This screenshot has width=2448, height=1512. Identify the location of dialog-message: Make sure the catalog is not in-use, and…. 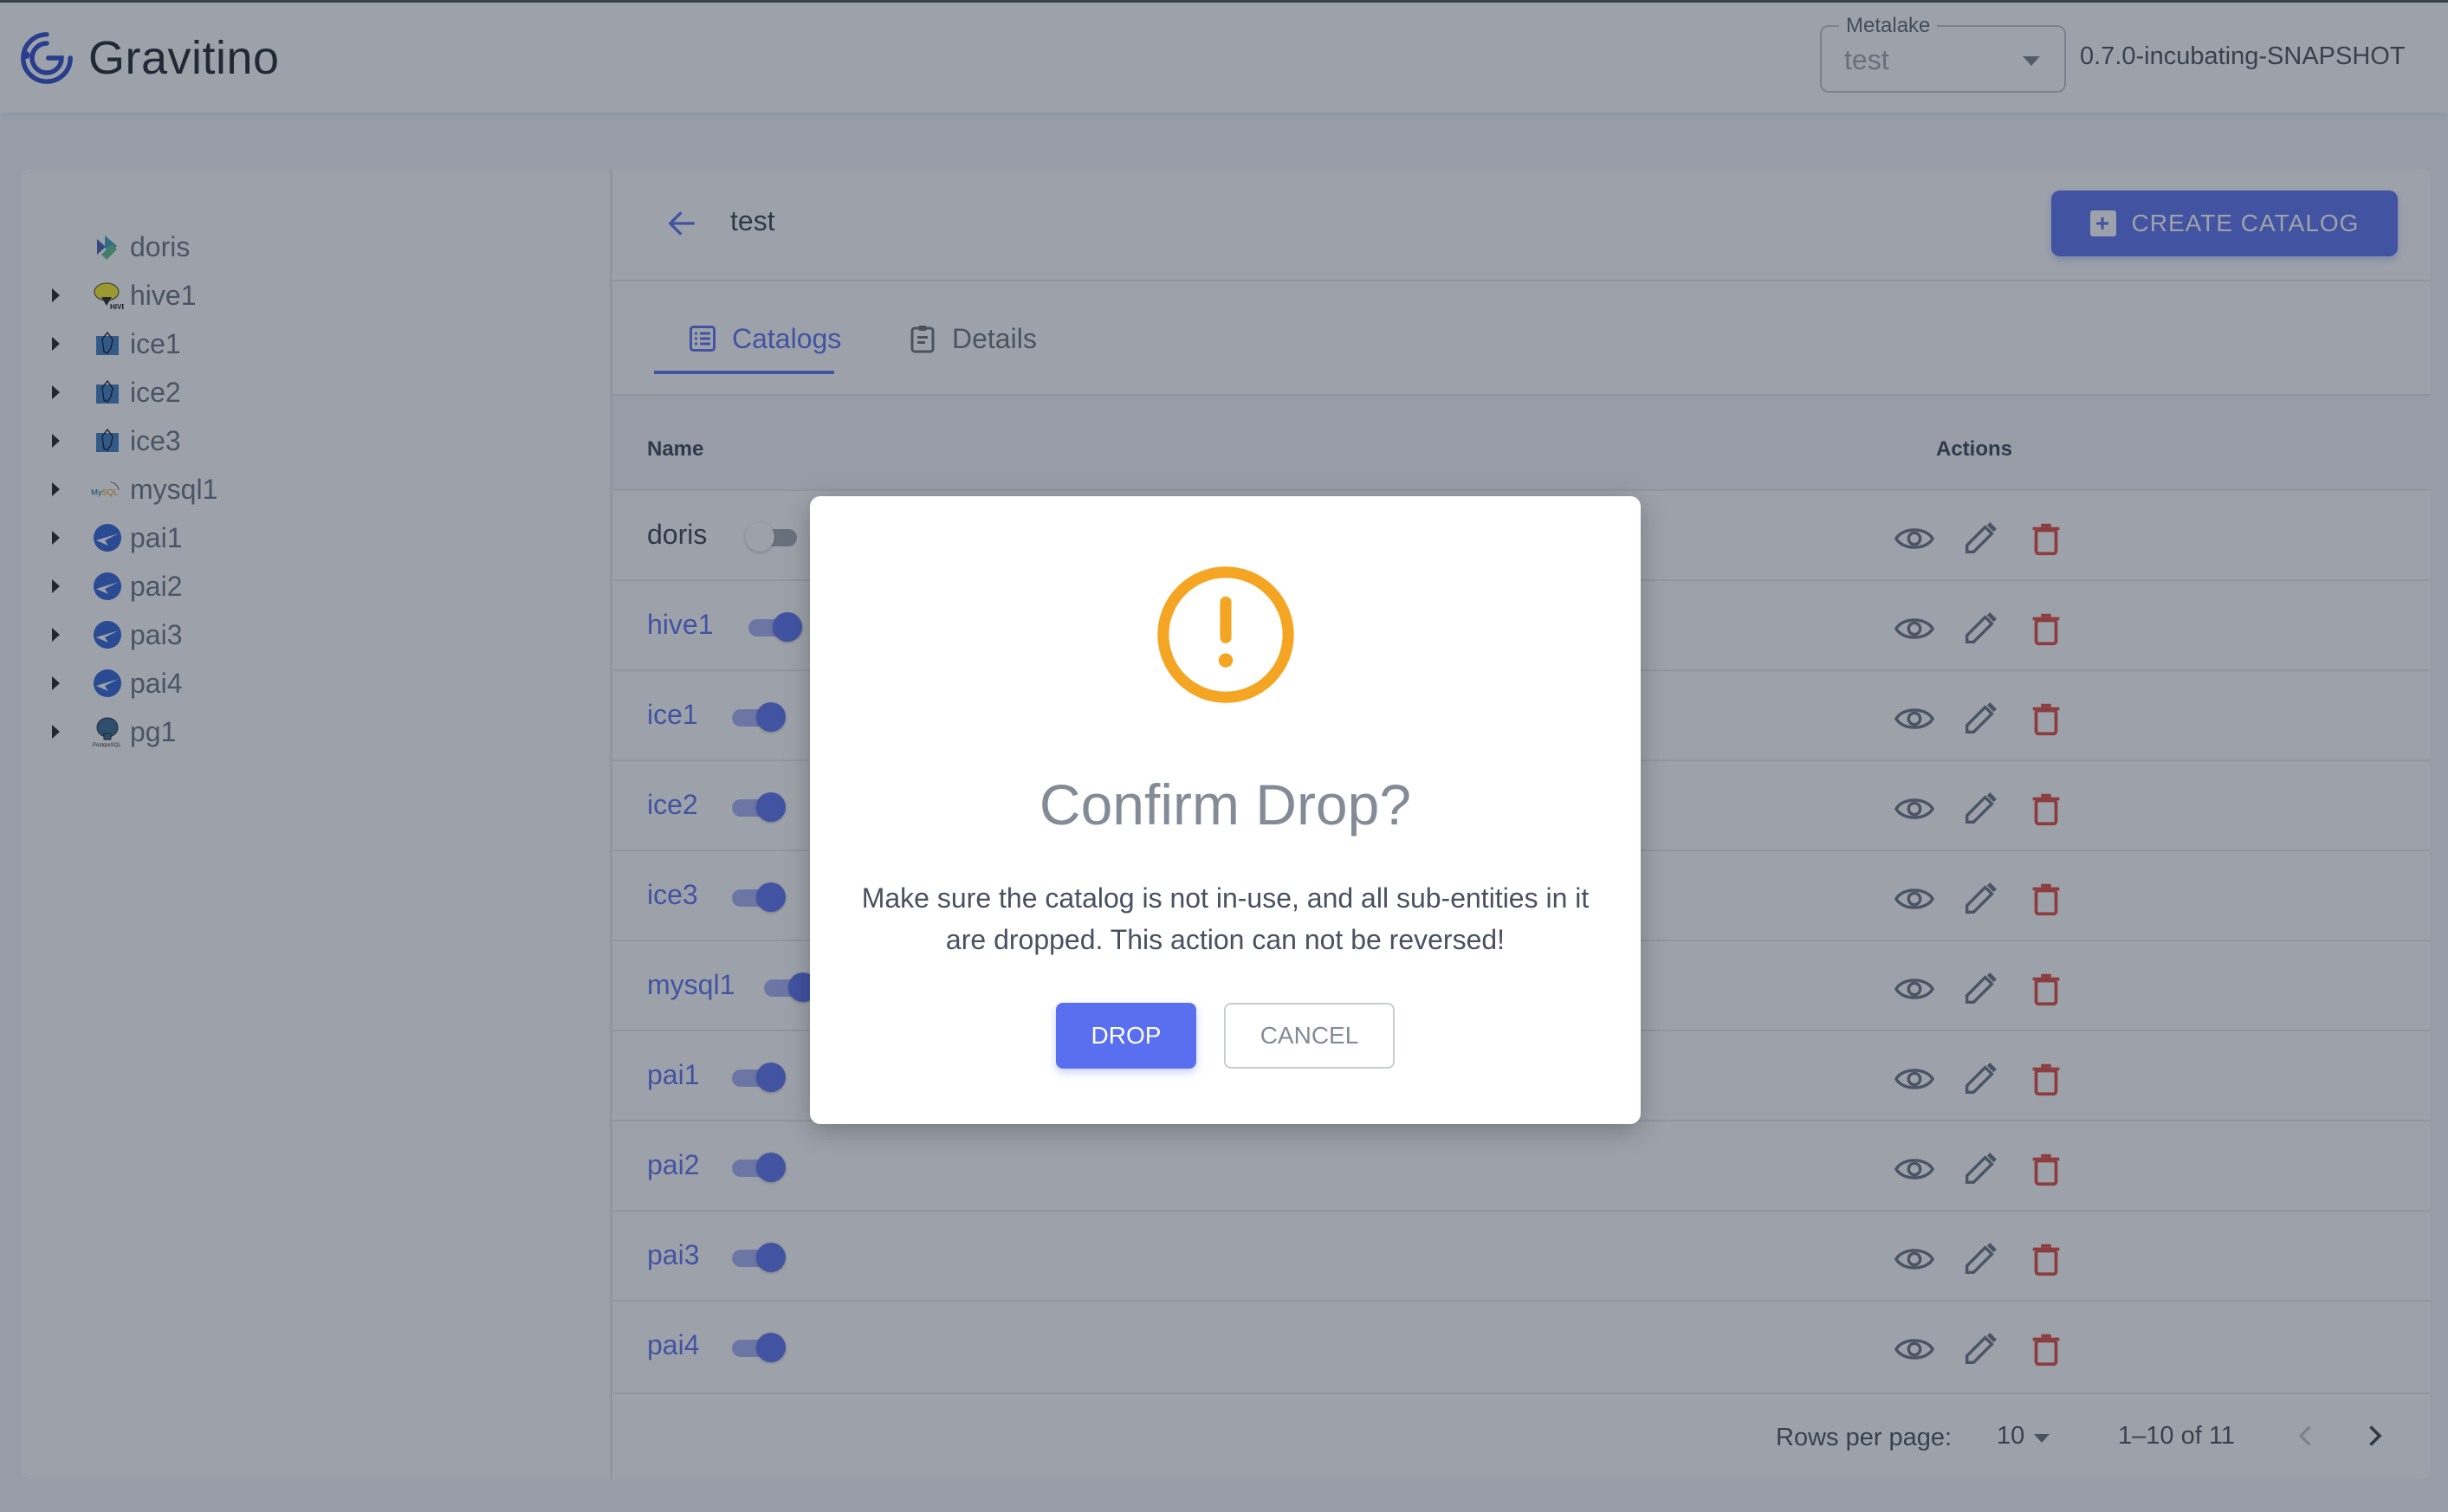
(1225, 918).